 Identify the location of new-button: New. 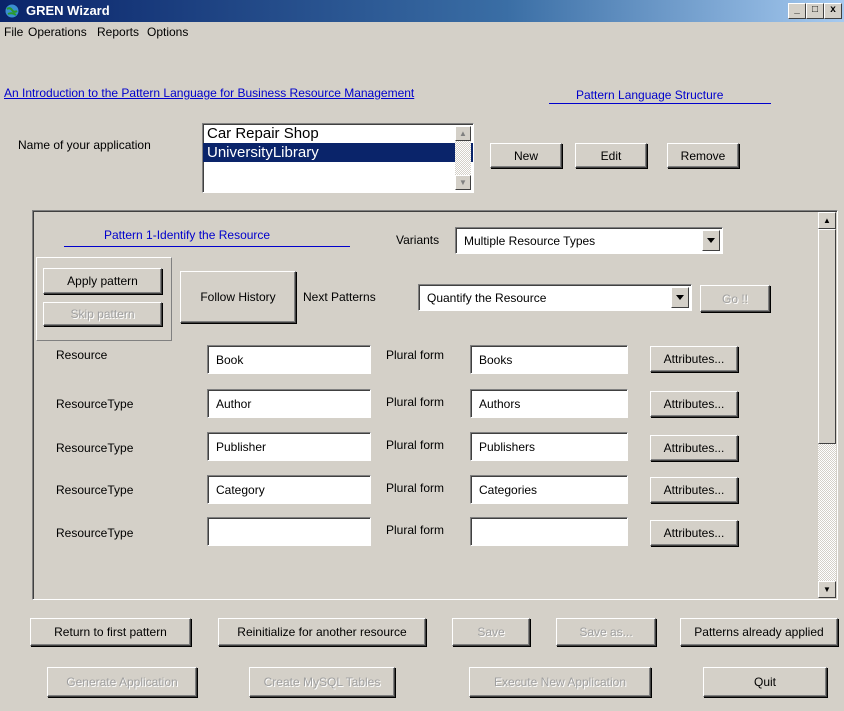
(526, 155).